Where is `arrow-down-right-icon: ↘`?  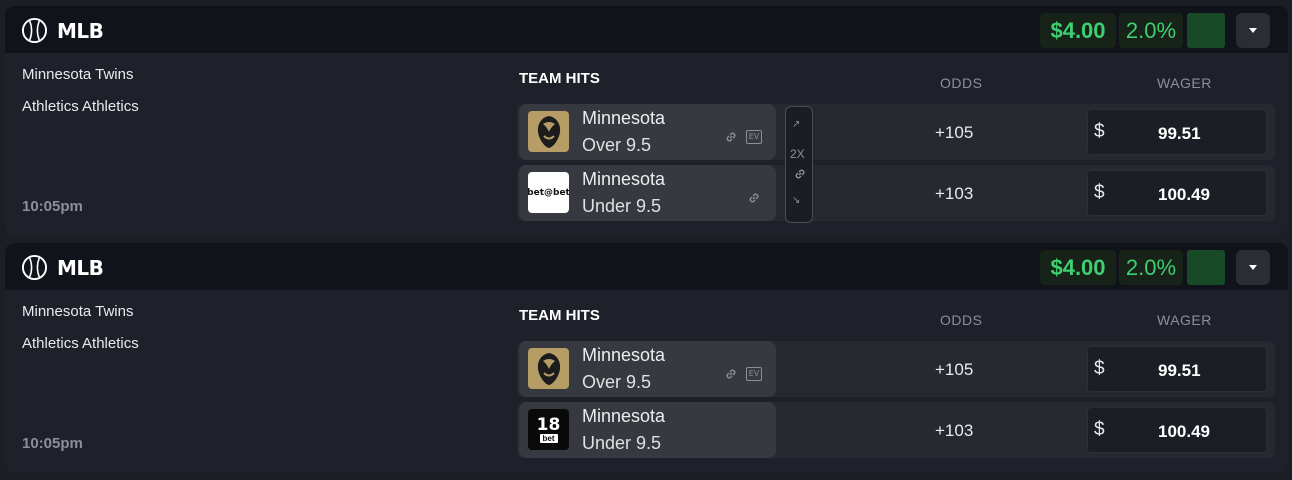
arrow-down-right-icon: ↘ is located at coordinates (796, 200).